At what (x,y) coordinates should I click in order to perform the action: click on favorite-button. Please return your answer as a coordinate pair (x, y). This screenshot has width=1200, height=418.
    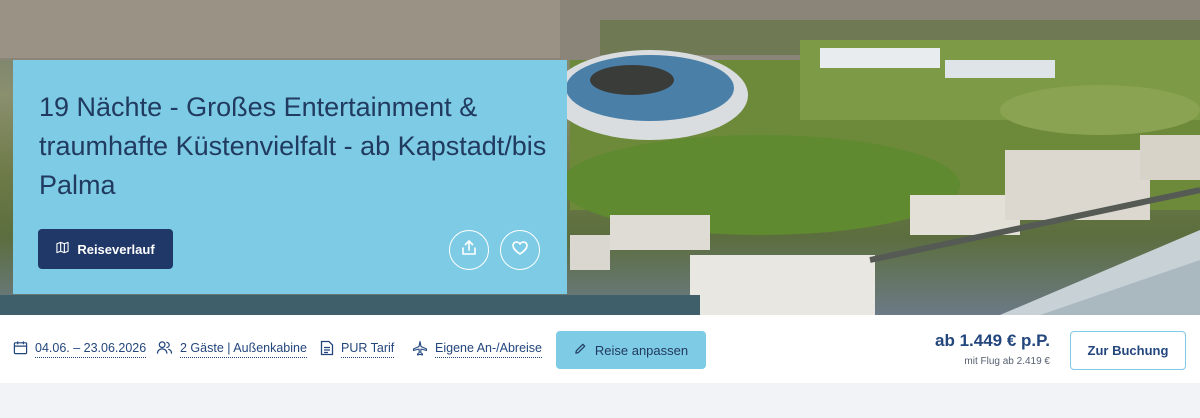
    Looking at the image, I should click on (520, 250).